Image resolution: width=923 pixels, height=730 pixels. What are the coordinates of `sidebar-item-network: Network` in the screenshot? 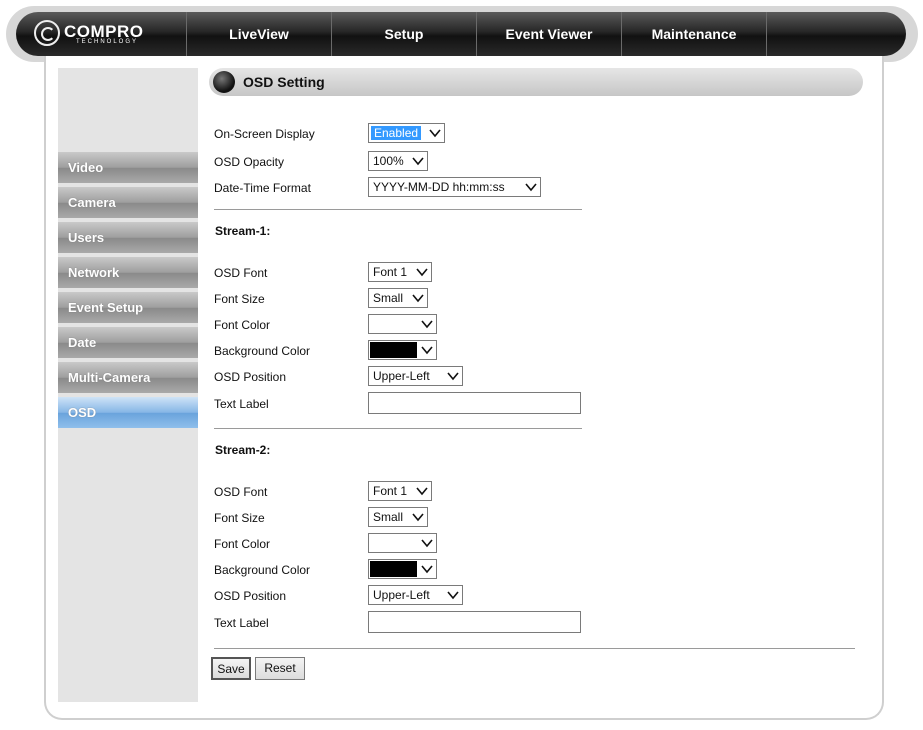 It's located at (128, 272).